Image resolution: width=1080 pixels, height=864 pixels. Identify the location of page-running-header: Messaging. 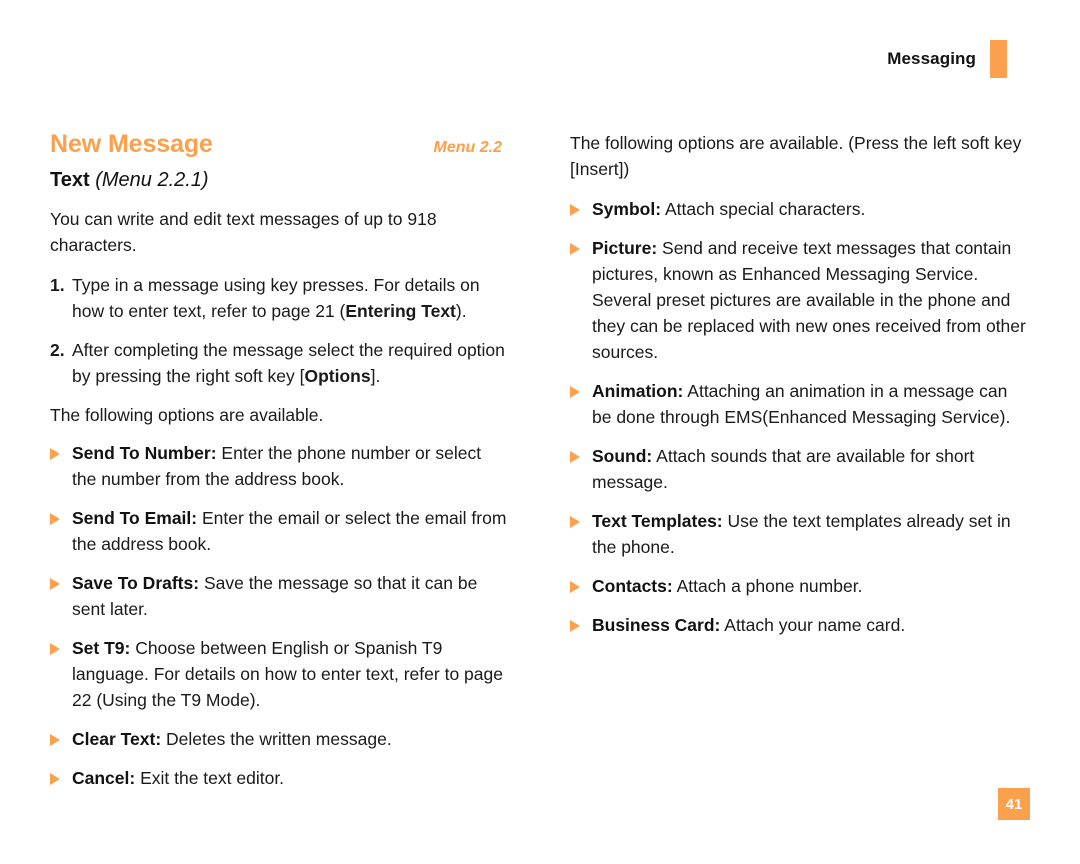
(947, 59).